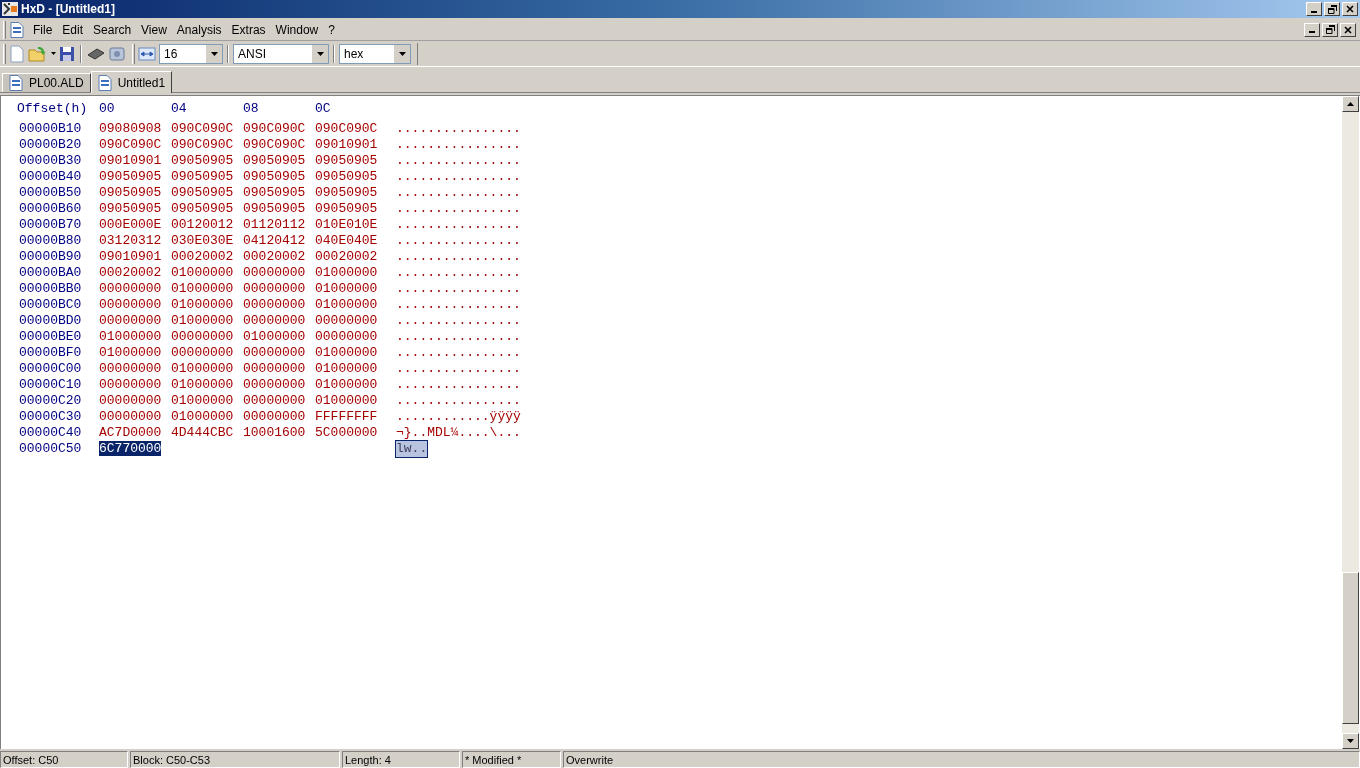  I want to click on hex-cell: 010E010E, so click(346, 224).